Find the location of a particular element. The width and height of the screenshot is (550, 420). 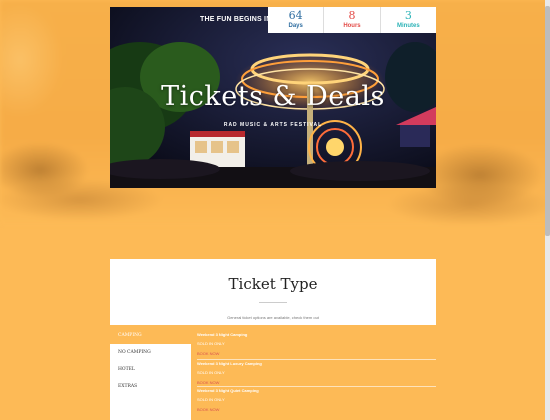

countdown-minutes-unit: Minutes is located at coordinates (408, 26).